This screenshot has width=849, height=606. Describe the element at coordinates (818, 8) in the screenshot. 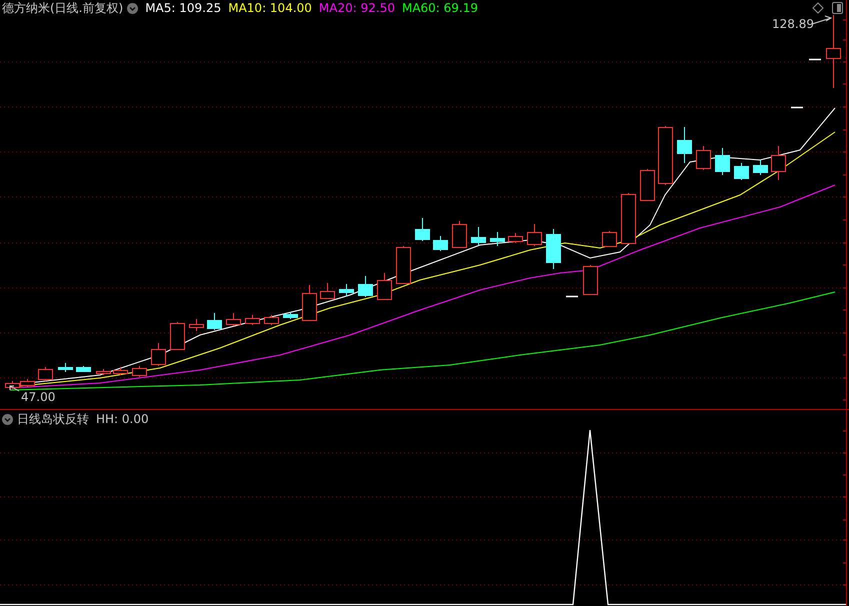

I see `diamond-icon` at that location.